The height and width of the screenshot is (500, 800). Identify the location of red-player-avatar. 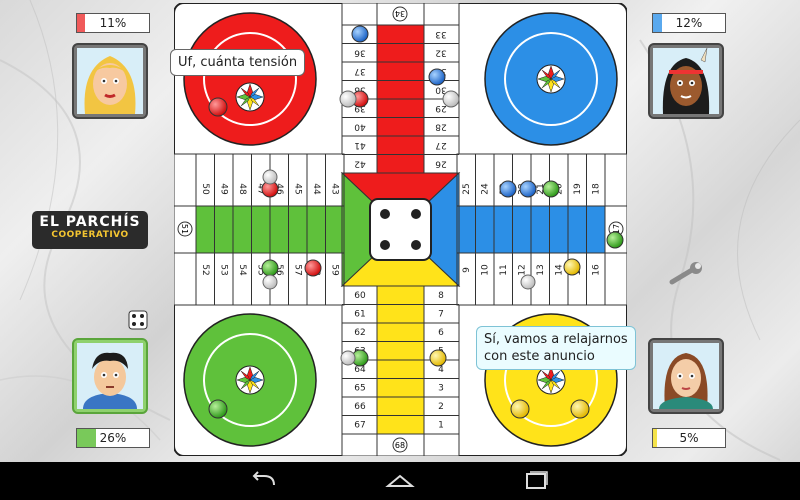
(110, 81).